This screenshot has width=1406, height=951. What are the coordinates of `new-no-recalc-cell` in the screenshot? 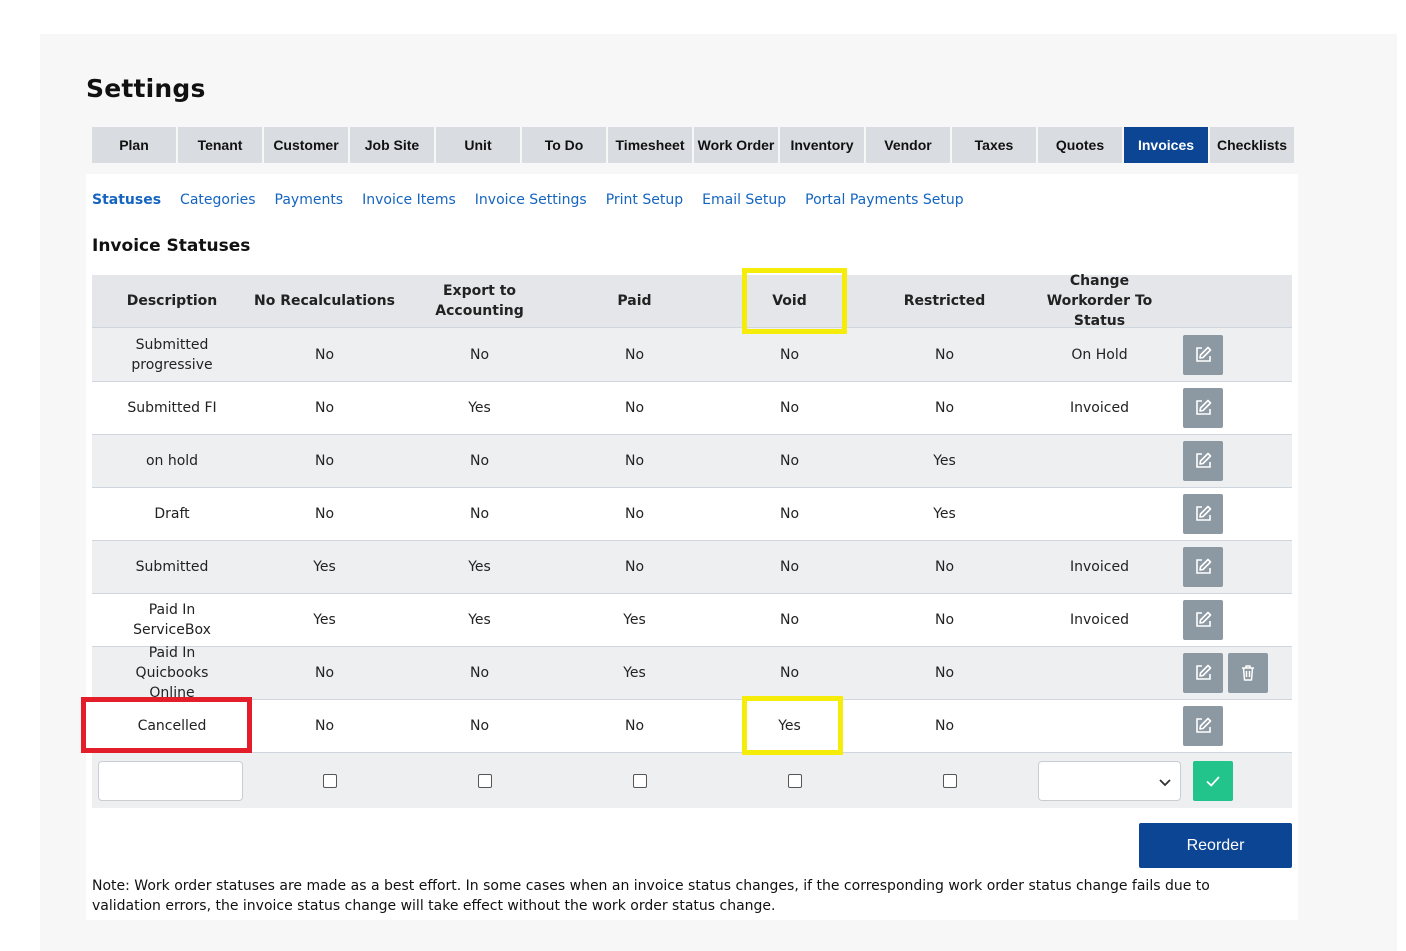 It's located at (329, 780).